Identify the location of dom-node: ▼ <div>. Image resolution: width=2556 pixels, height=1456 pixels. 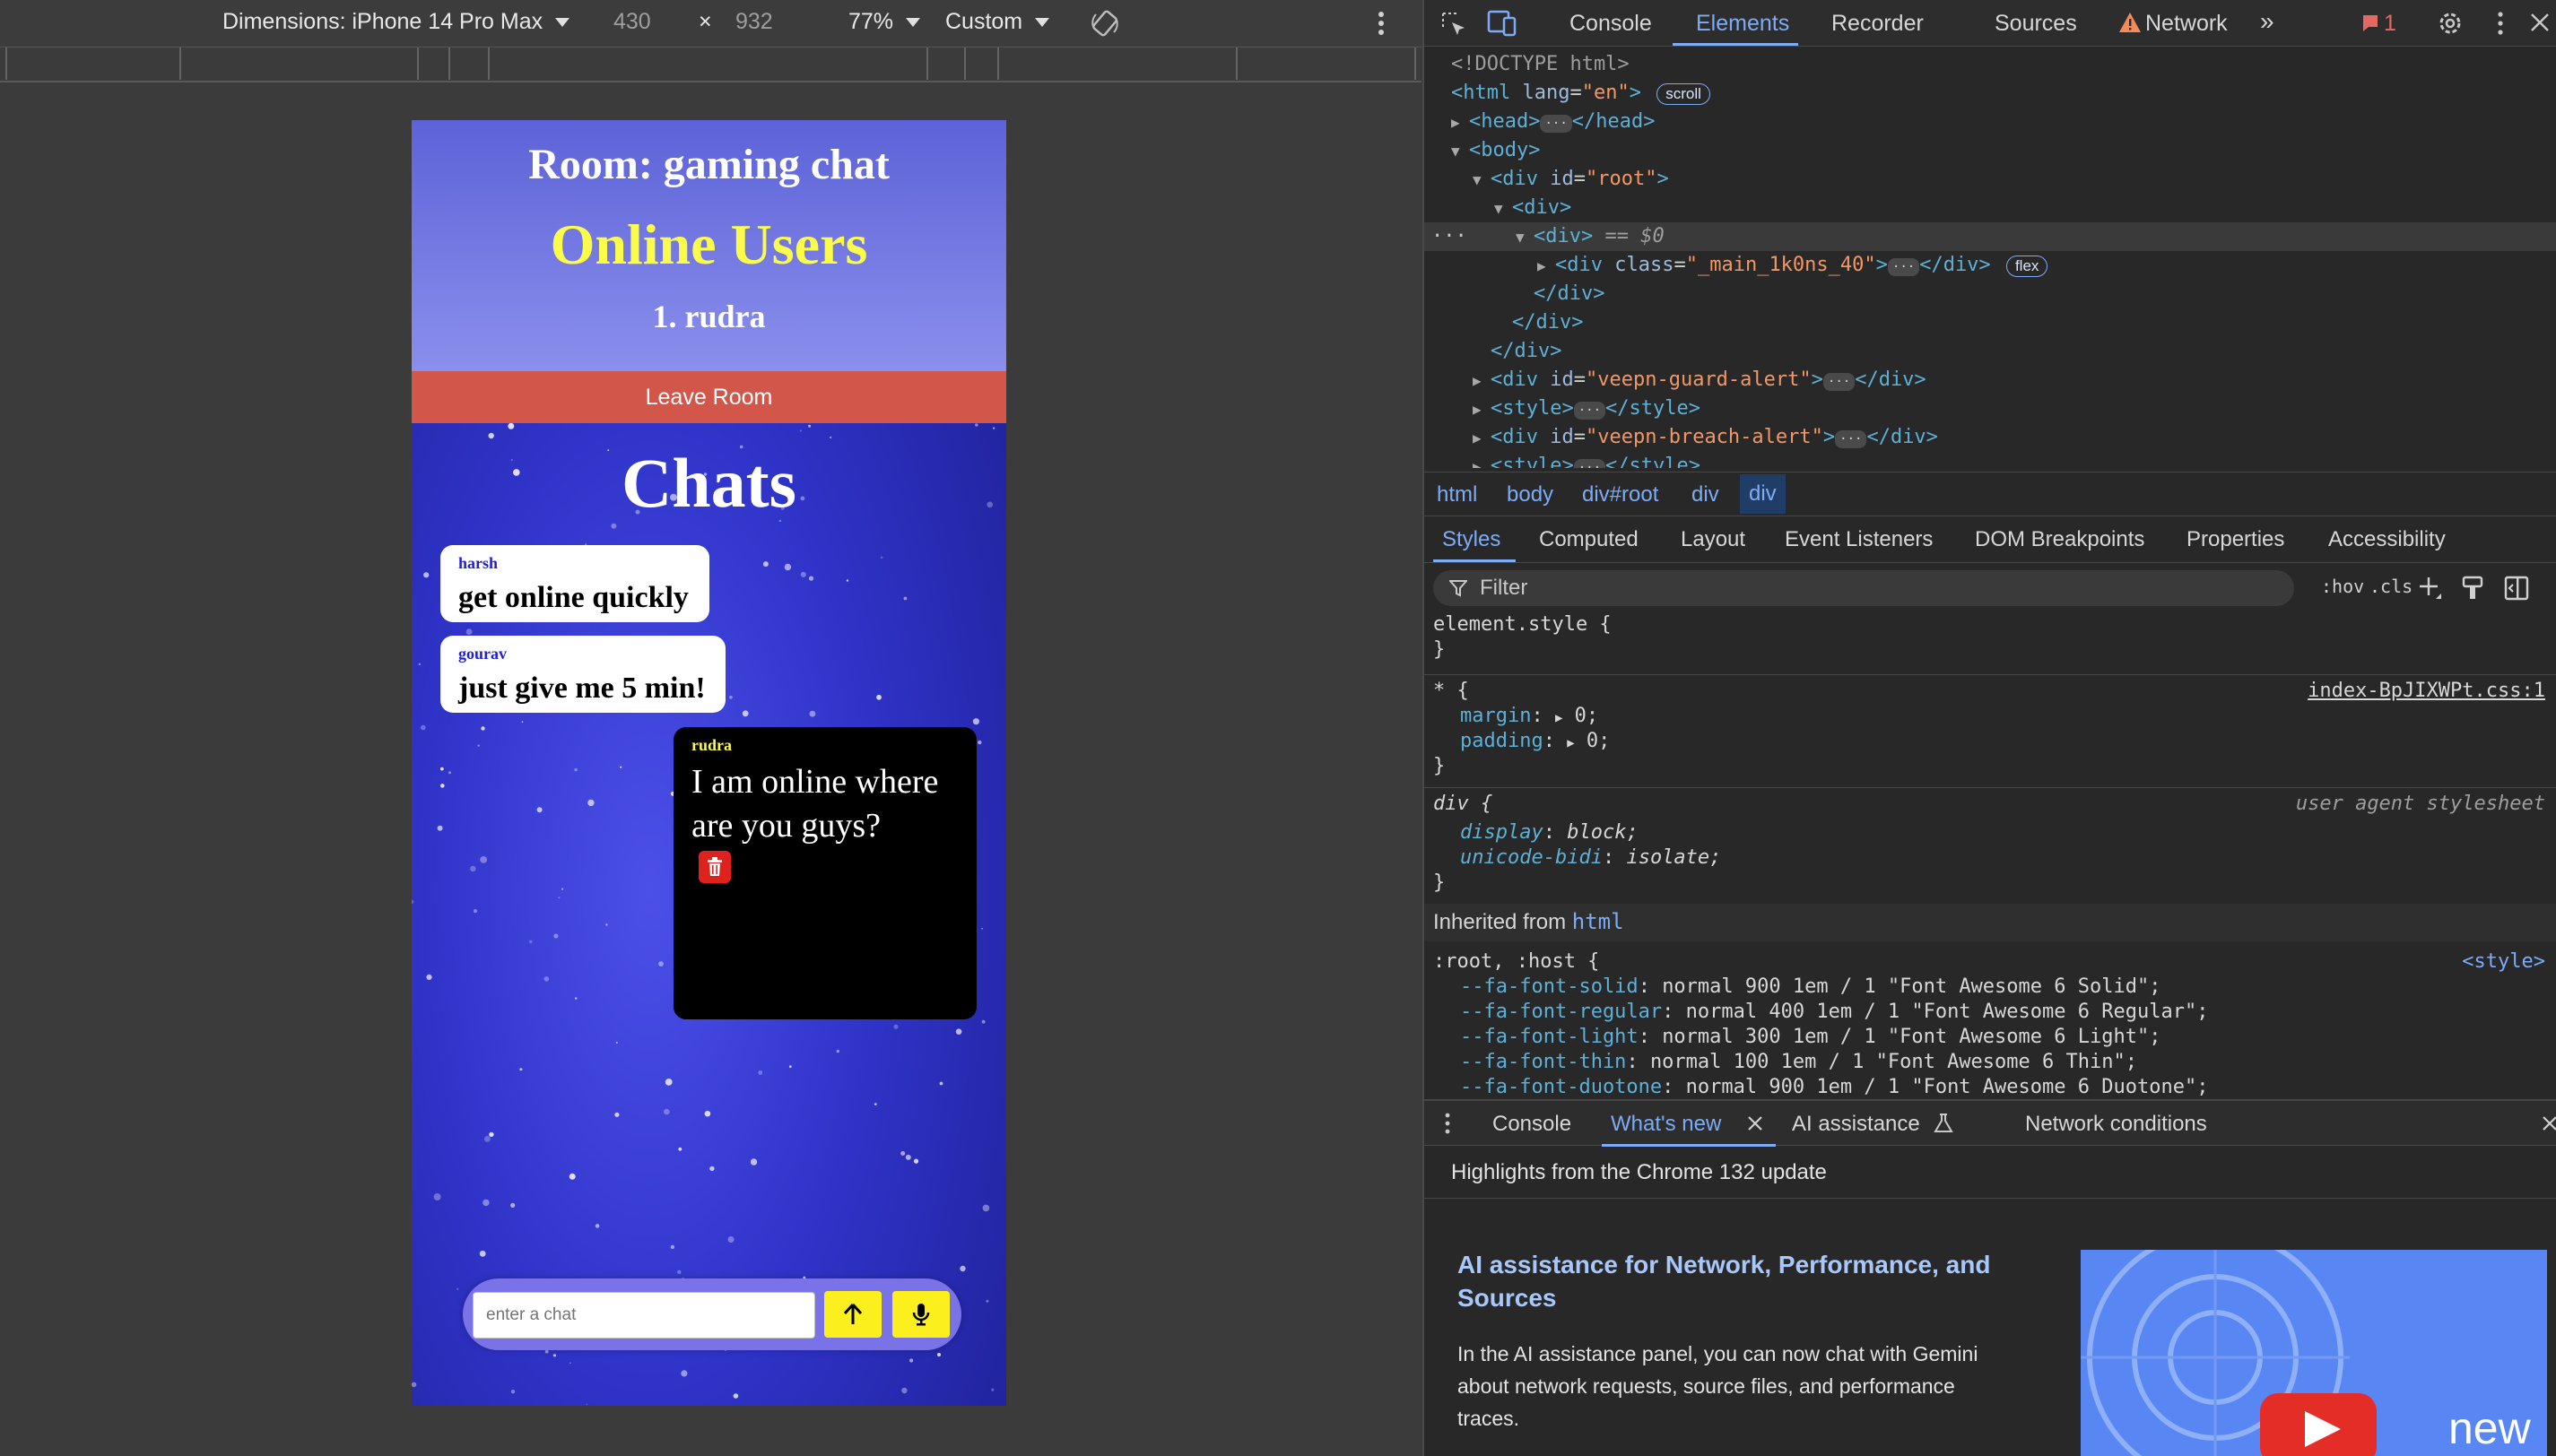
(1990, 208).